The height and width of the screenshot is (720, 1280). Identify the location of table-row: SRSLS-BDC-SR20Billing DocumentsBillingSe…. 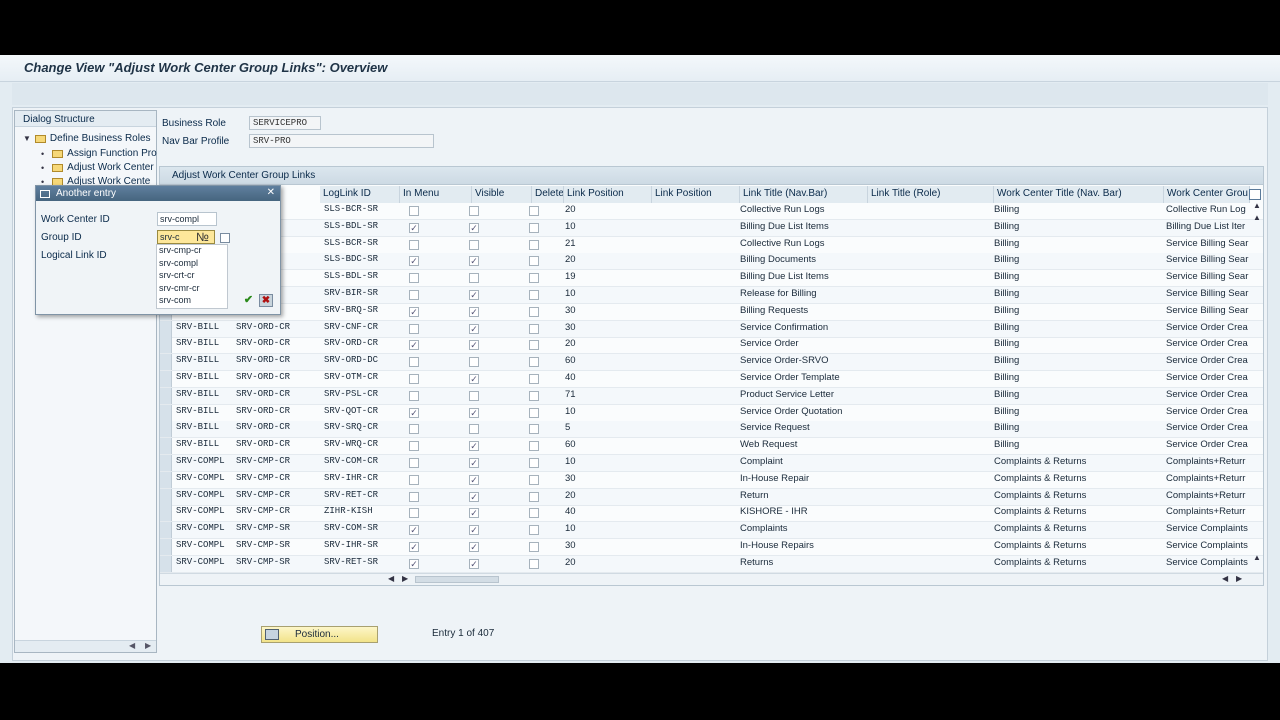
(711, 262).